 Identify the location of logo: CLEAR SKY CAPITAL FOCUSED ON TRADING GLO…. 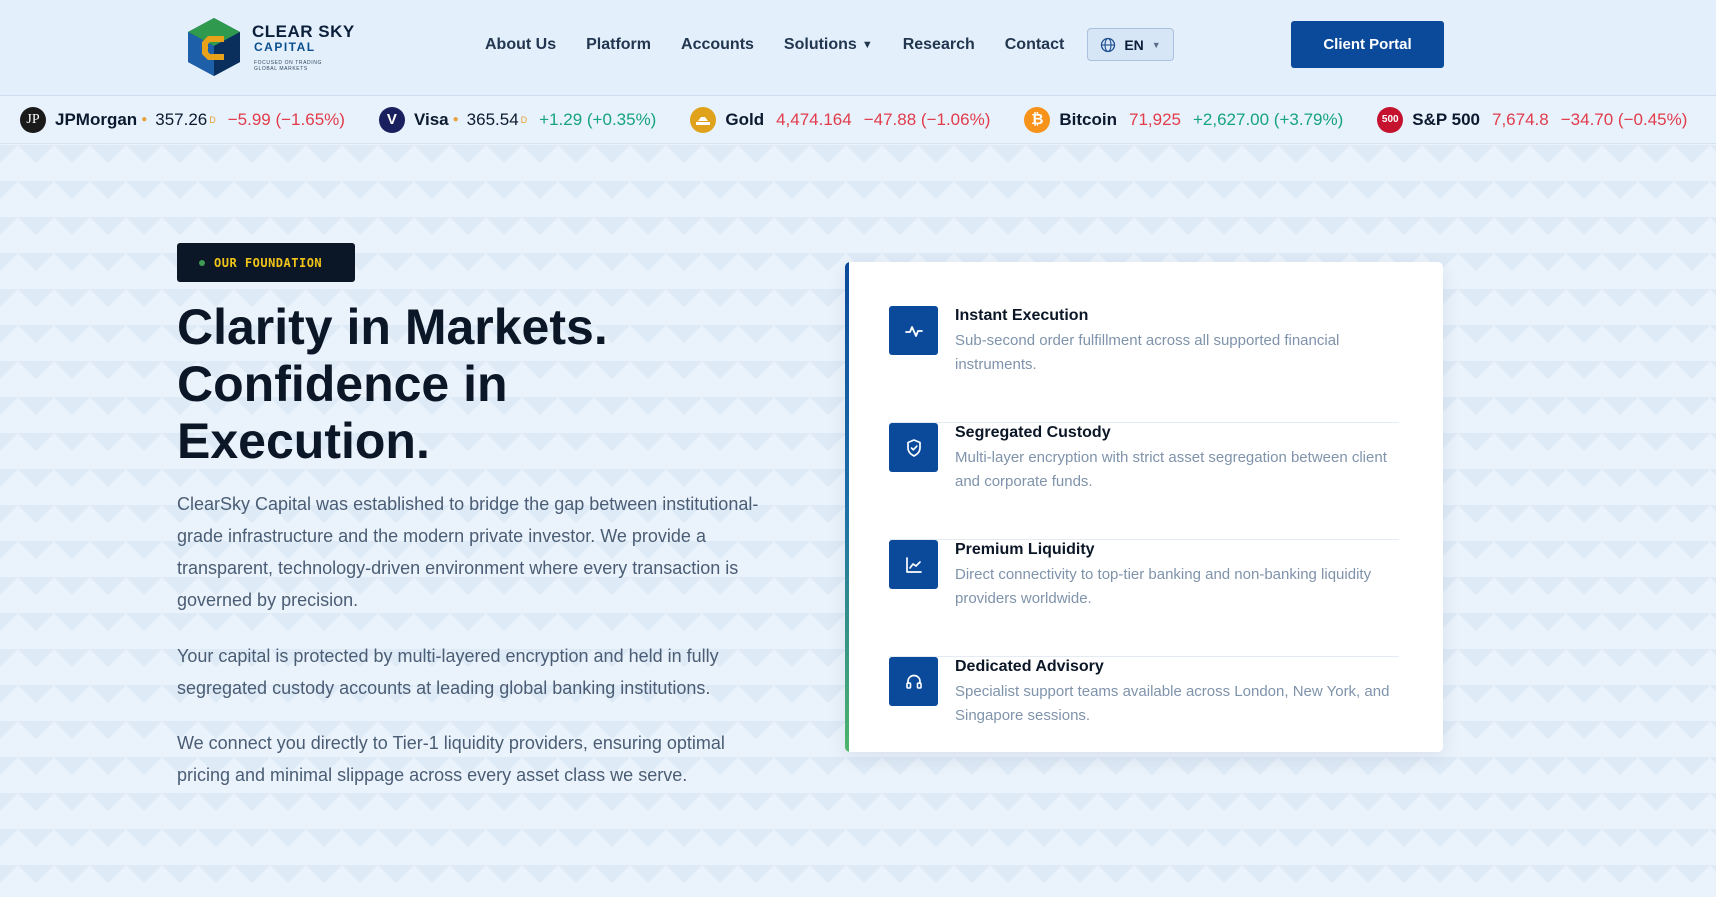
(270, 47).